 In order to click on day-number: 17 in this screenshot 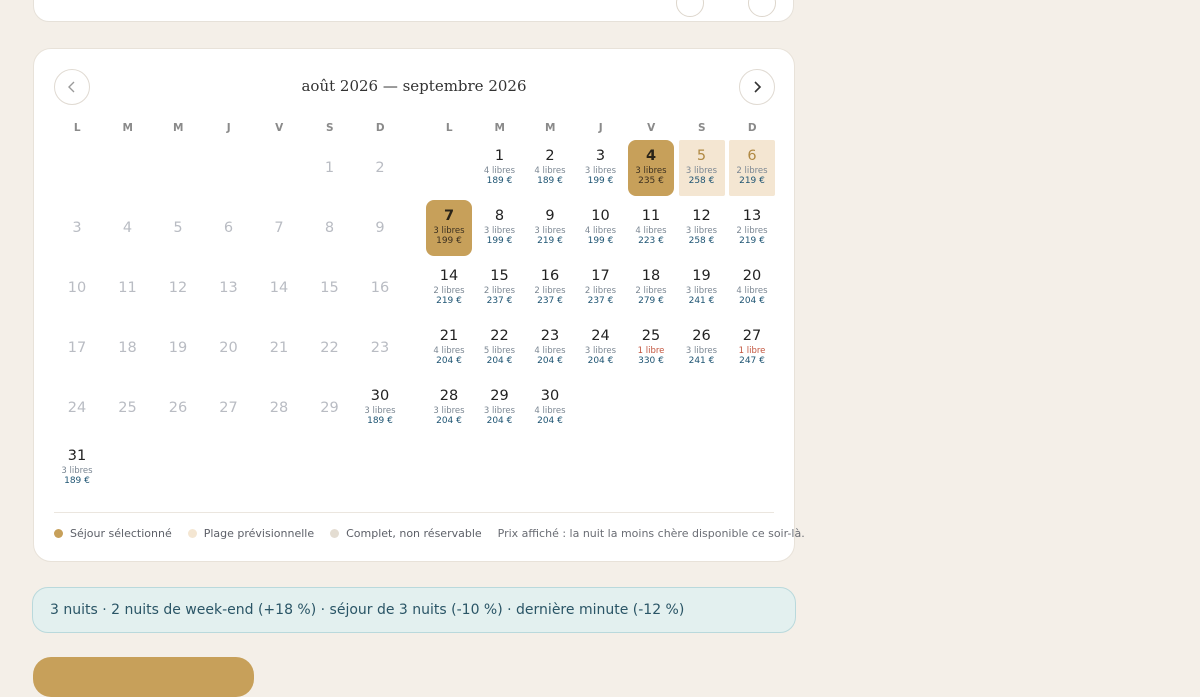, I will do `click(600, 276)`.